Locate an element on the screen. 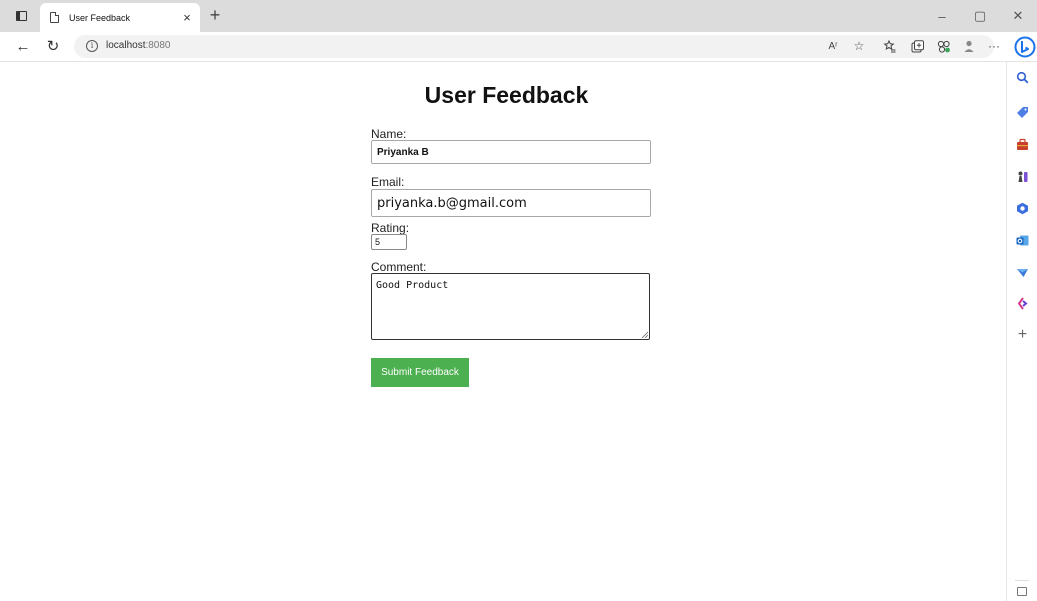  submit-feedback-button: Submit Feedback is located at coordinates (420, 372).